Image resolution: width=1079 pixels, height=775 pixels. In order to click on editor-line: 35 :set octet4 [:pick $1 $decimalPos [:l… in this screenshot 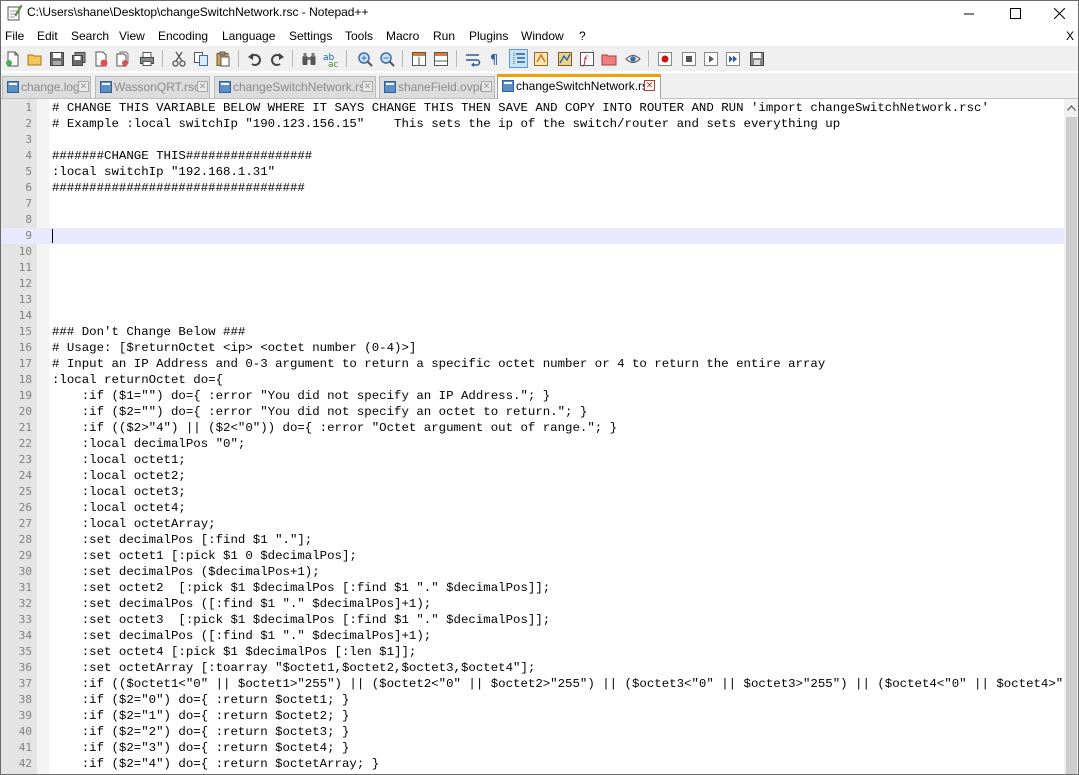, I will do `click(532, 652)`.